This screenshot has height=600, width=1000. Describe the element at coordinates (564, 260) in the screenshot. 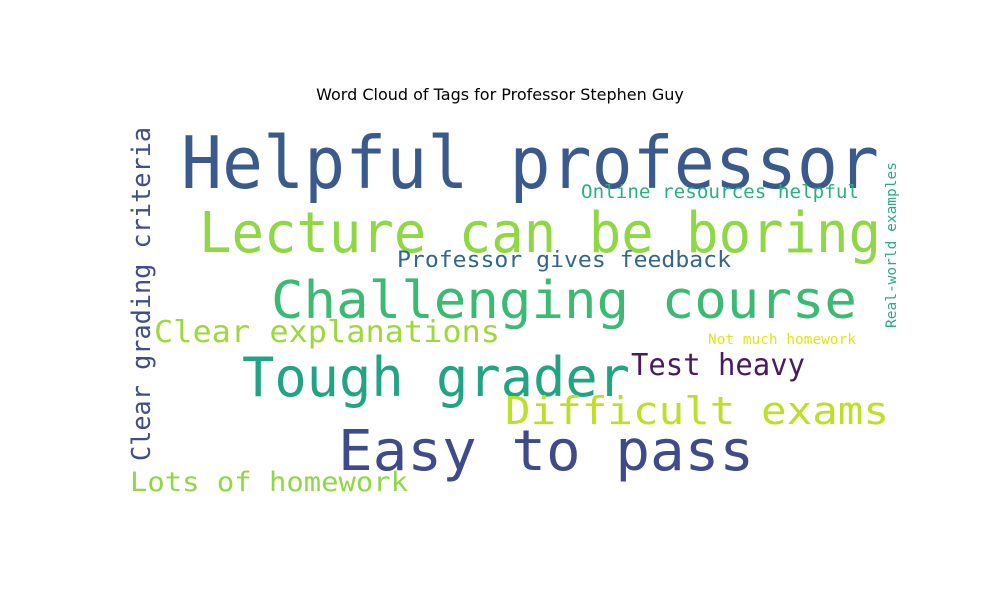

I see `word-professor-gives-feedback: Professor gives feedback` at that location.